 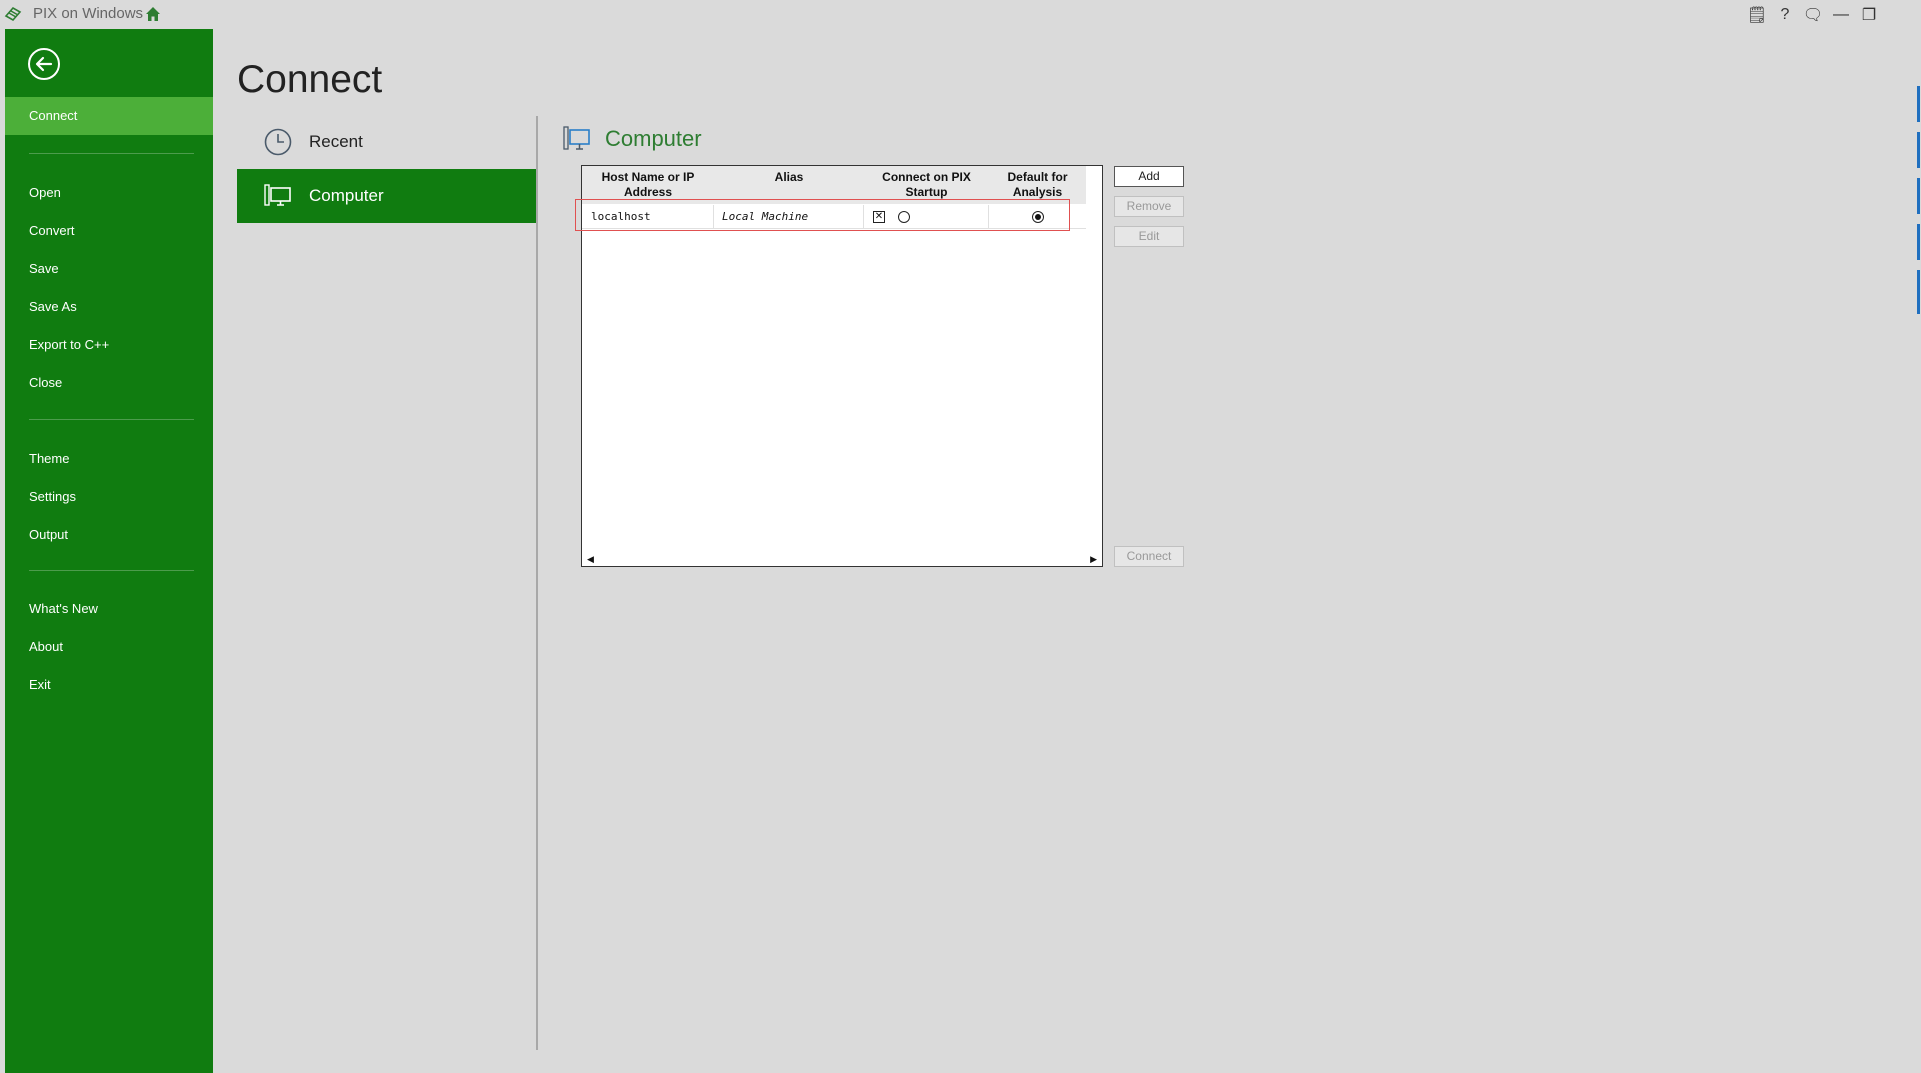 I want to click on connect-on-startup-cell: ✕, so click(x=926, y=216).